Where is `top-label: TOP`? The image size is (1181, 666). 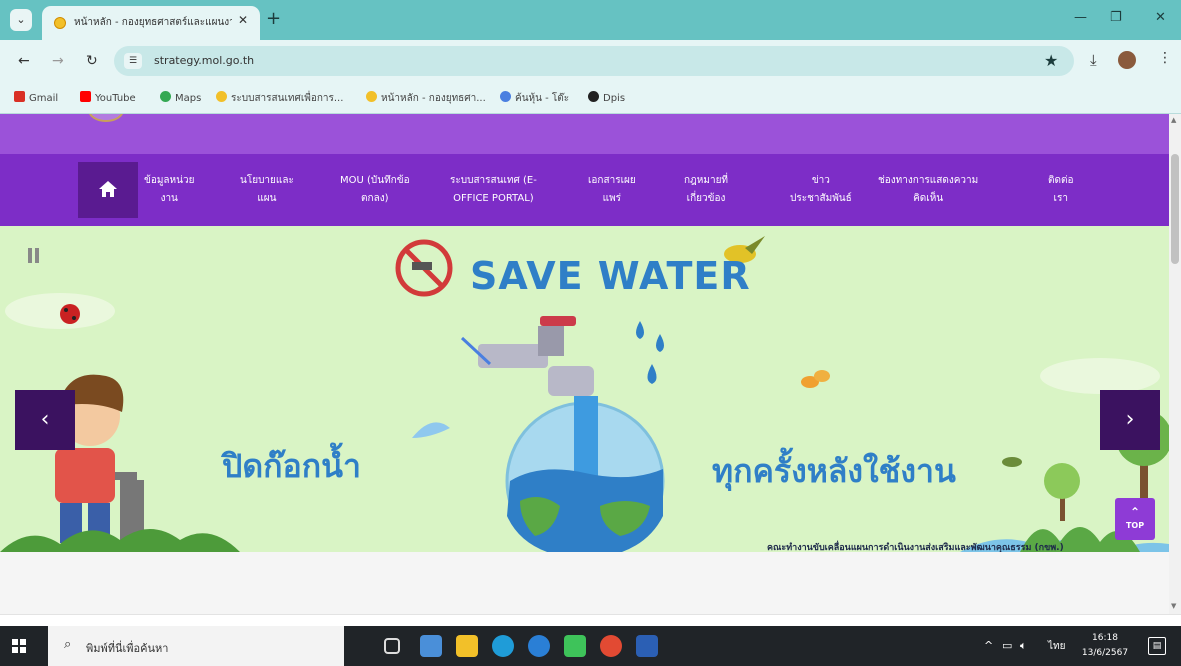
top-label: TOP is located at coordinates (1135, 525).